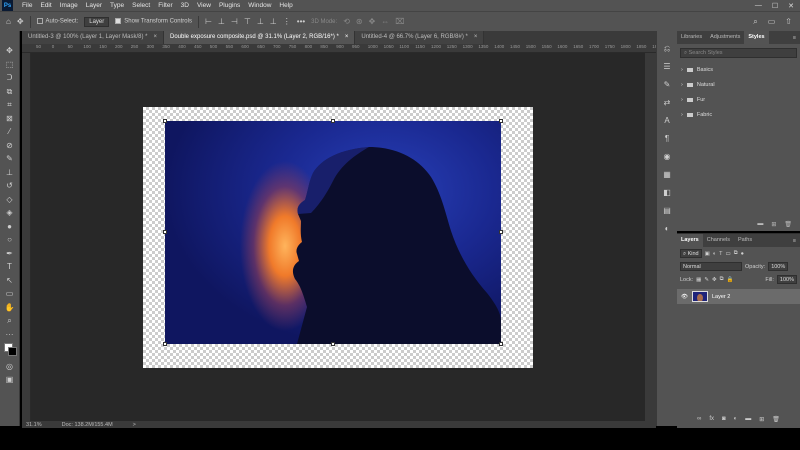 This screenshot has height=450, width=800. What do you see at coordinates (10, 64) in the screenshot?
I see `marquee-tool-icon: ⬚` at bounding box center [10, 64].